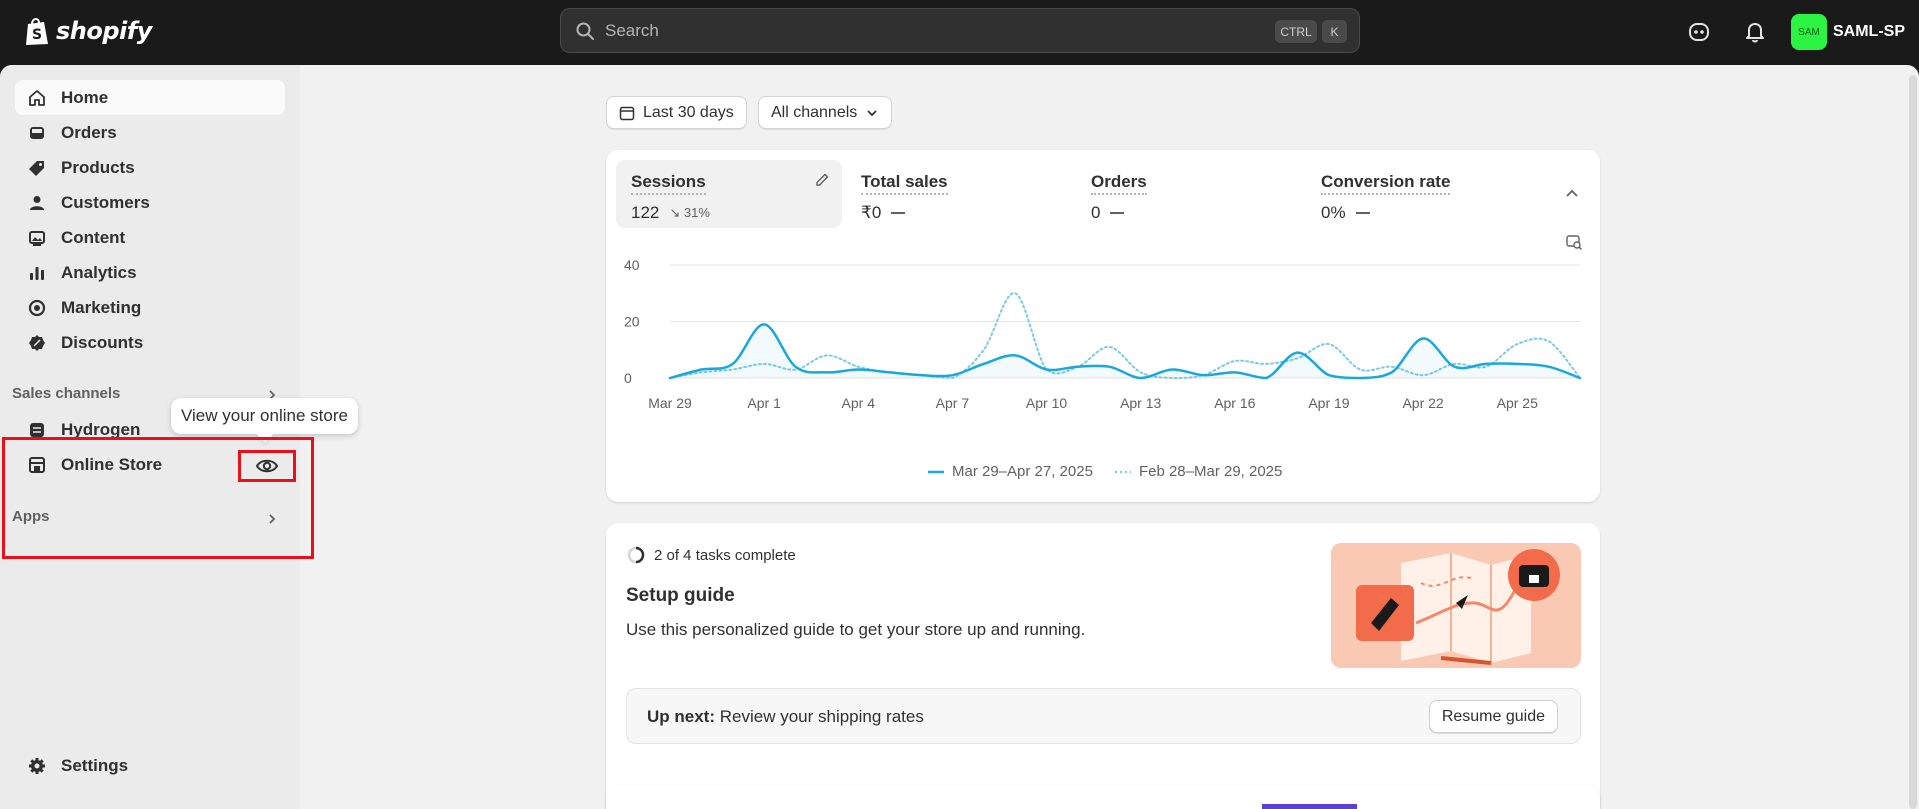 This screenshot has width=1919, height=809. I want to click on home-icon, so click(37, 98).